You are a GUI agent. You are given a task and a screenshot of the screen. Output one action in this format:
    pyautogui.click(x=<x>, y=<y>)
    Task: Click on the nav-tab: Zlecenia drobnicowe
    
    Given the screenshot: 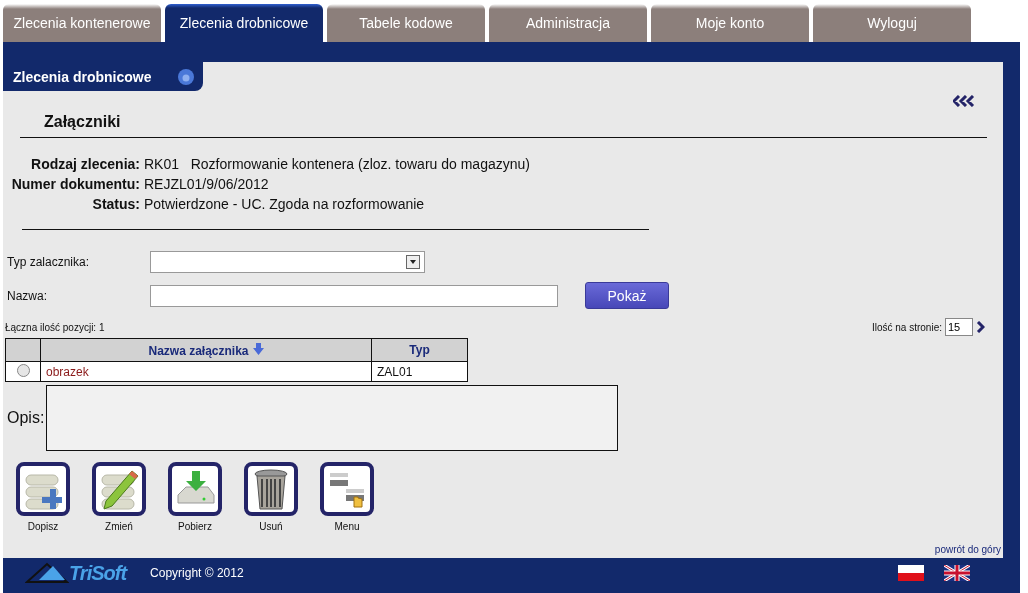 What is the action you would take?
    pyautogui.click(x=244, y=23)
    